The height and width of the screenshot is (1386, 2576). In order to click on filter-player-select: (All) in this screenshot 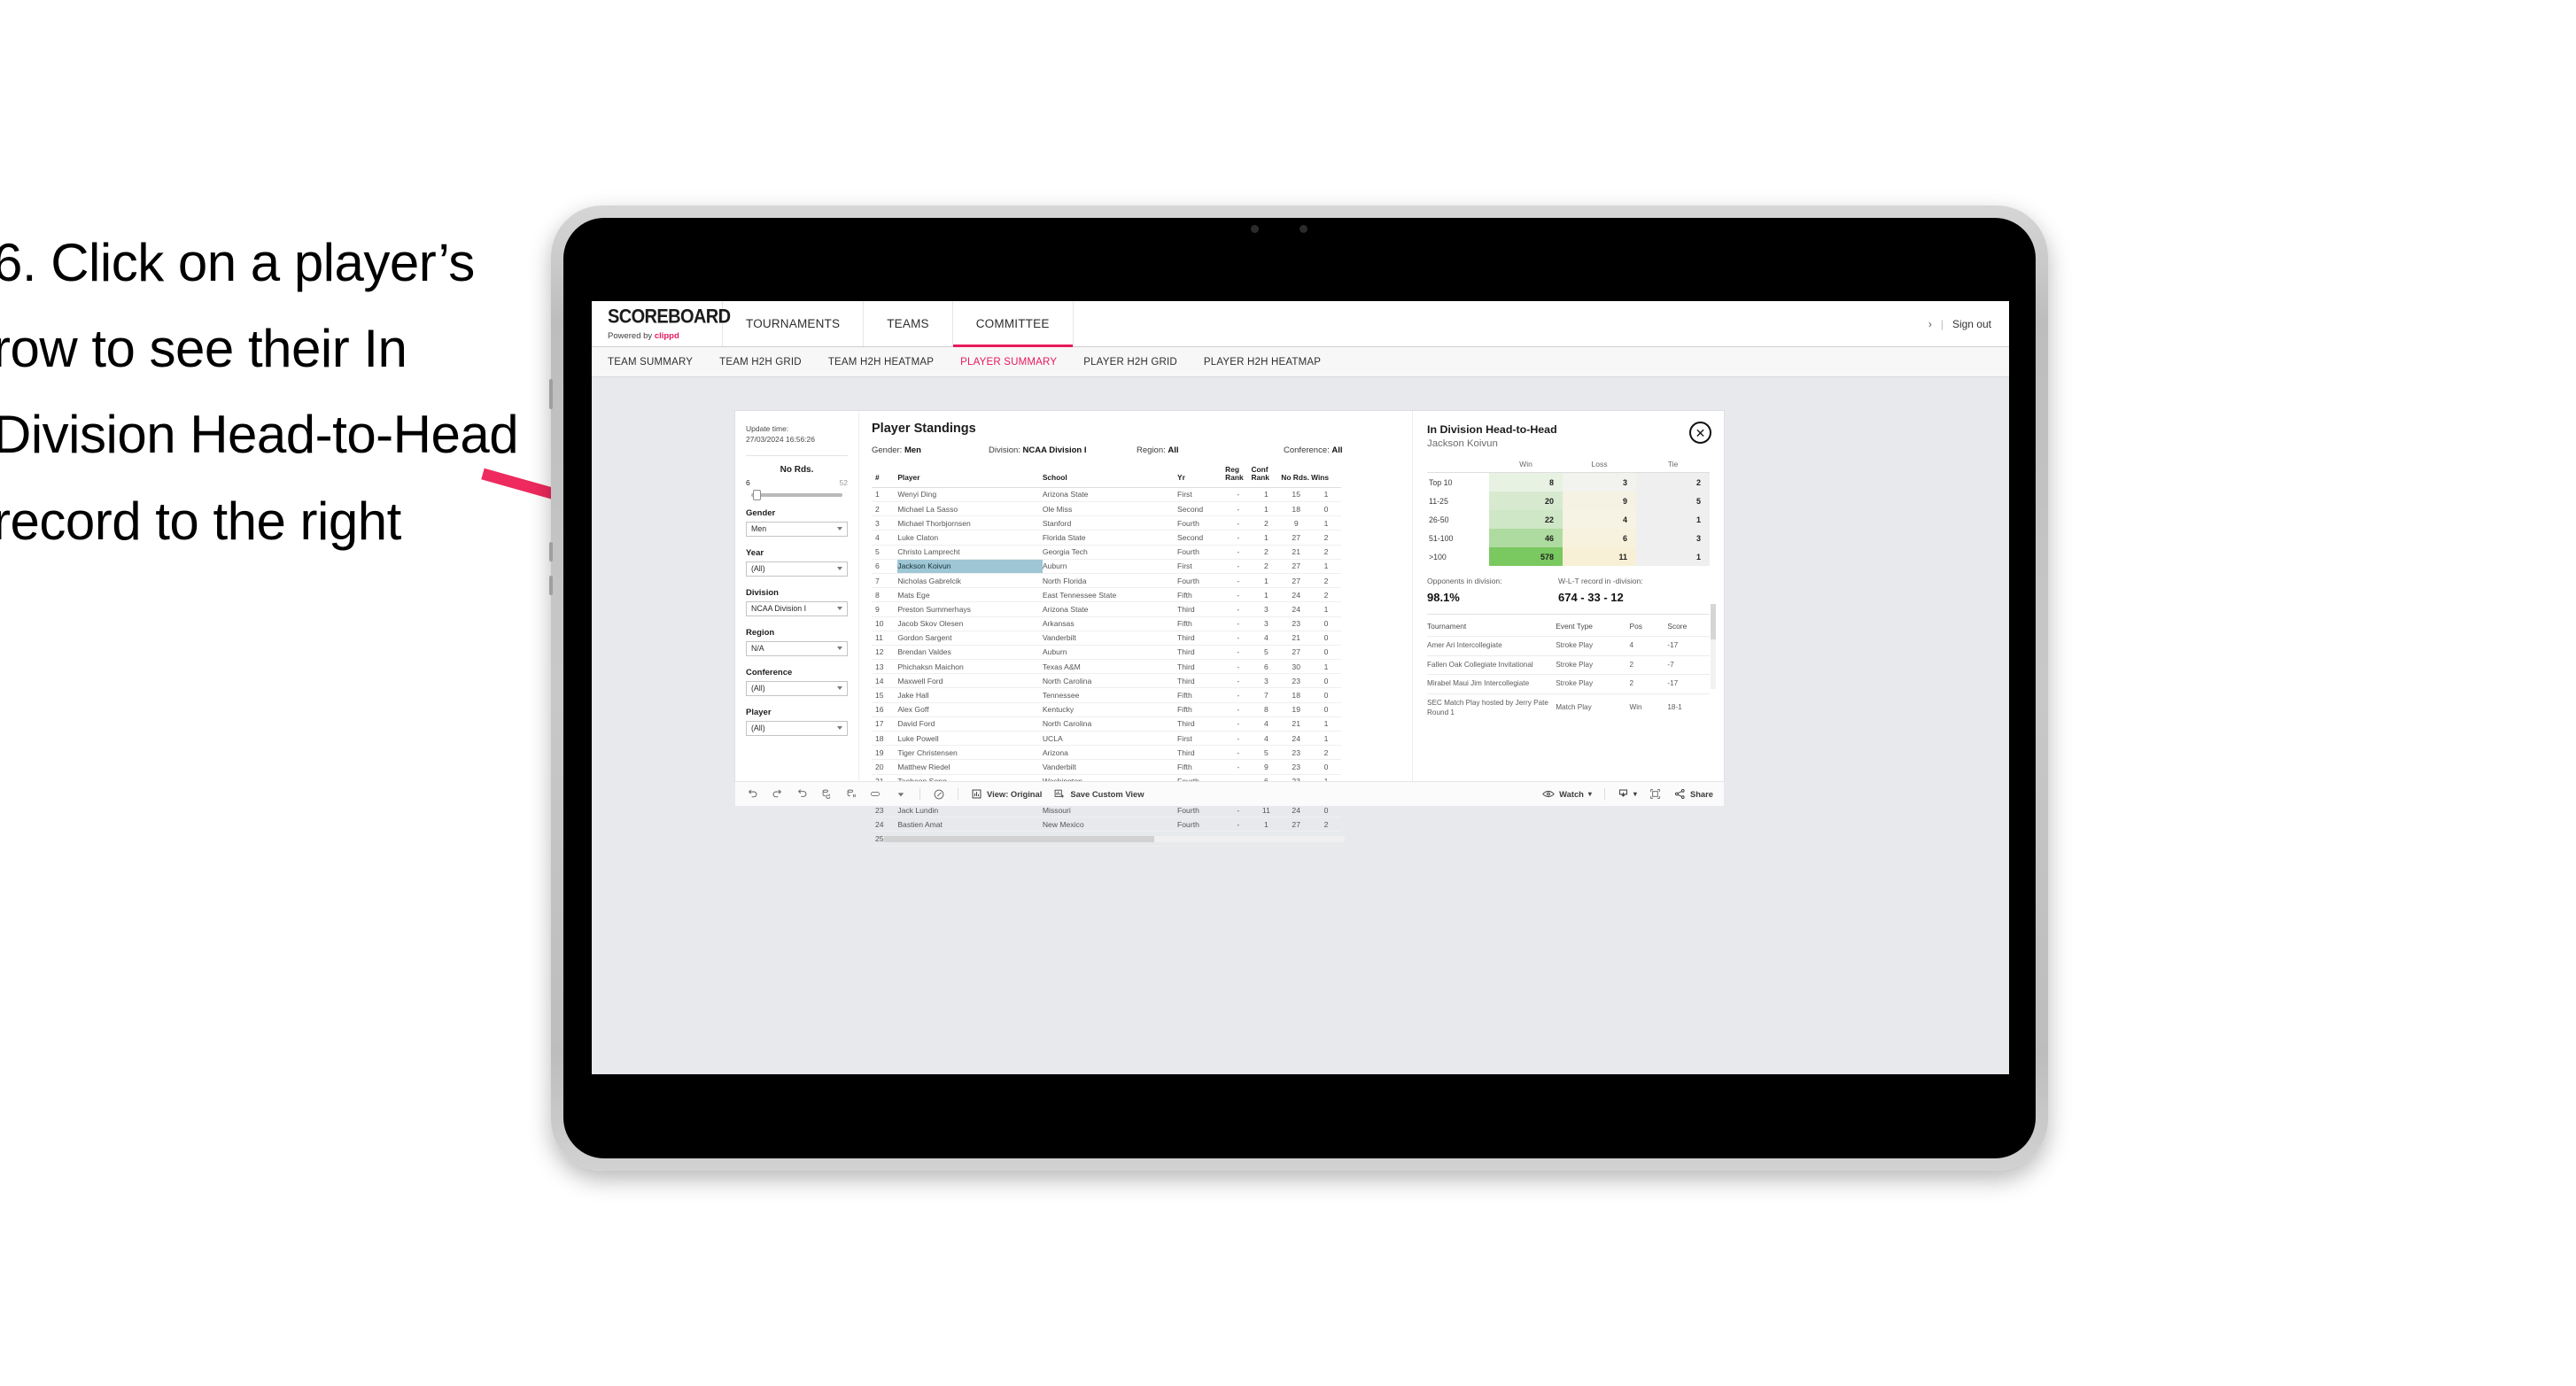, I will do `click(797, 728)`.